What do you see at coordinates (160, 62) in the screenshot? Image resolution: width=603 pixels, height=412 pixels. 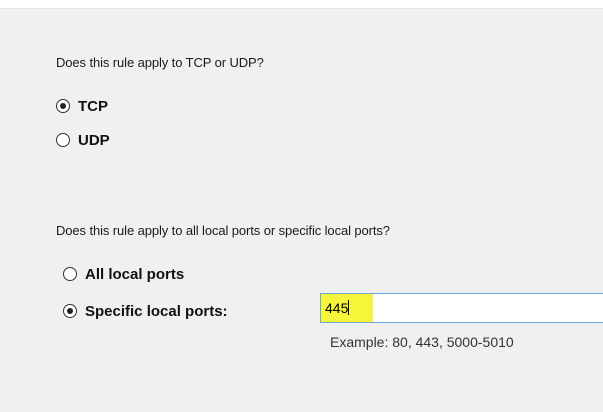 I see `protocol-question: Does this rule apply to TCP or UDP?` at bounding box center [160, 62].